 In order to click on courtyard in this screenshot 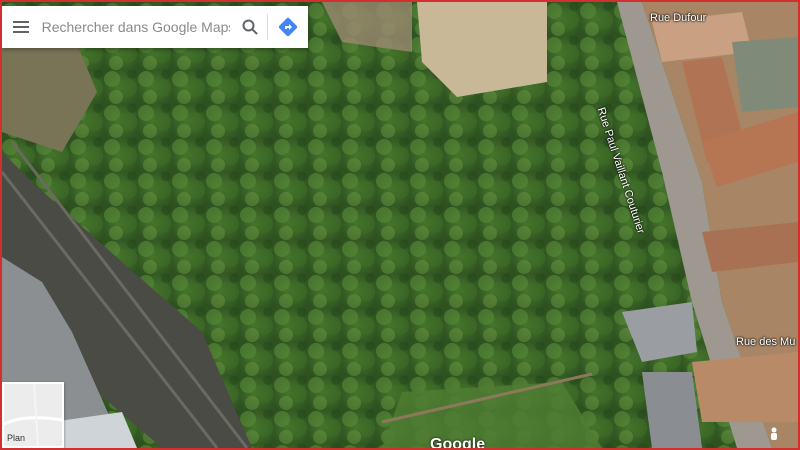, I will do `click(765, 74)`.